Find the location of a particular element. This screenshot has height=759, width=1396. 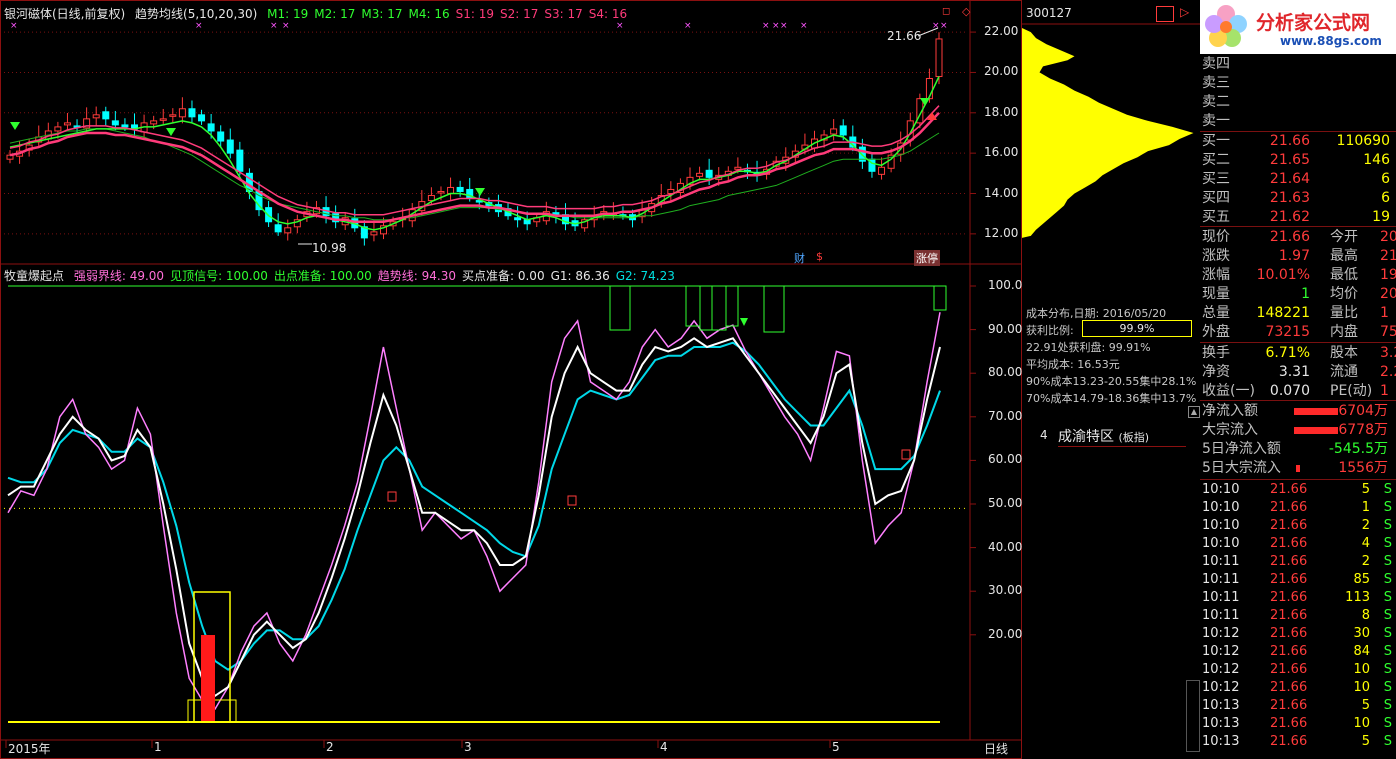

stat-label-2: 今开 is located at coordinates (1344, 237).